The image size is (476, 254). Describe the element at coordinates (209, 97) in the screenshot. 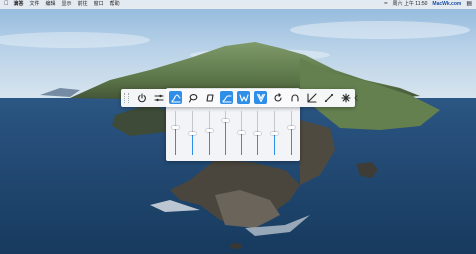

I see `shape-icon` at that location.